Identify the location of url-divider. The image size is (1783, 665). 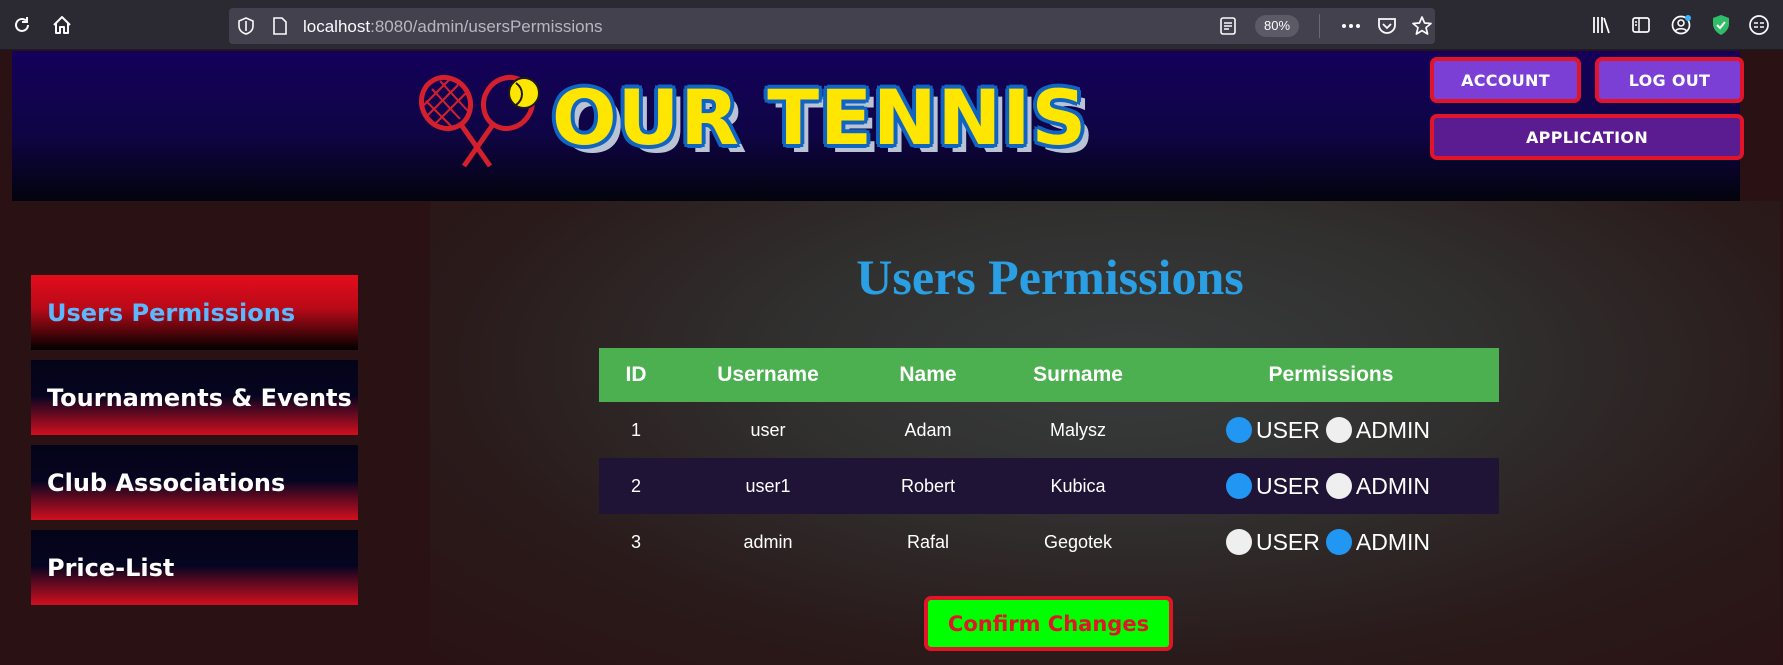
(1319, 26).